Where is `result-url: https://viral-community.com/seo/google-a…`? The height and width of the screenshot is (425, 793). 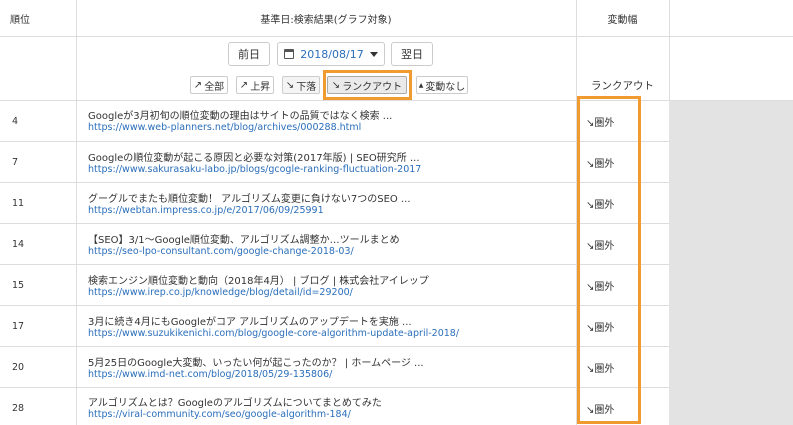 result-url: https://viral-community.com/seo/google-a… is located at coordinates (219, 414).